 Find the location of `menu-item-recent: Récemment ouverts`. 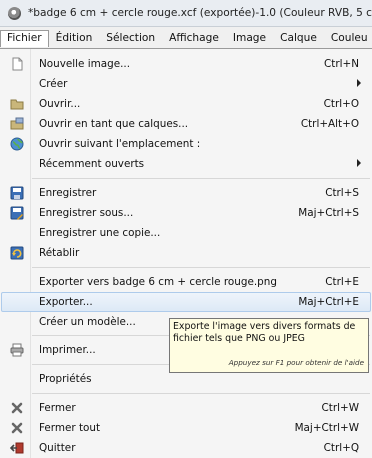

menu-item-recent: Récemment ouverts is located at coordinates (186, 164).